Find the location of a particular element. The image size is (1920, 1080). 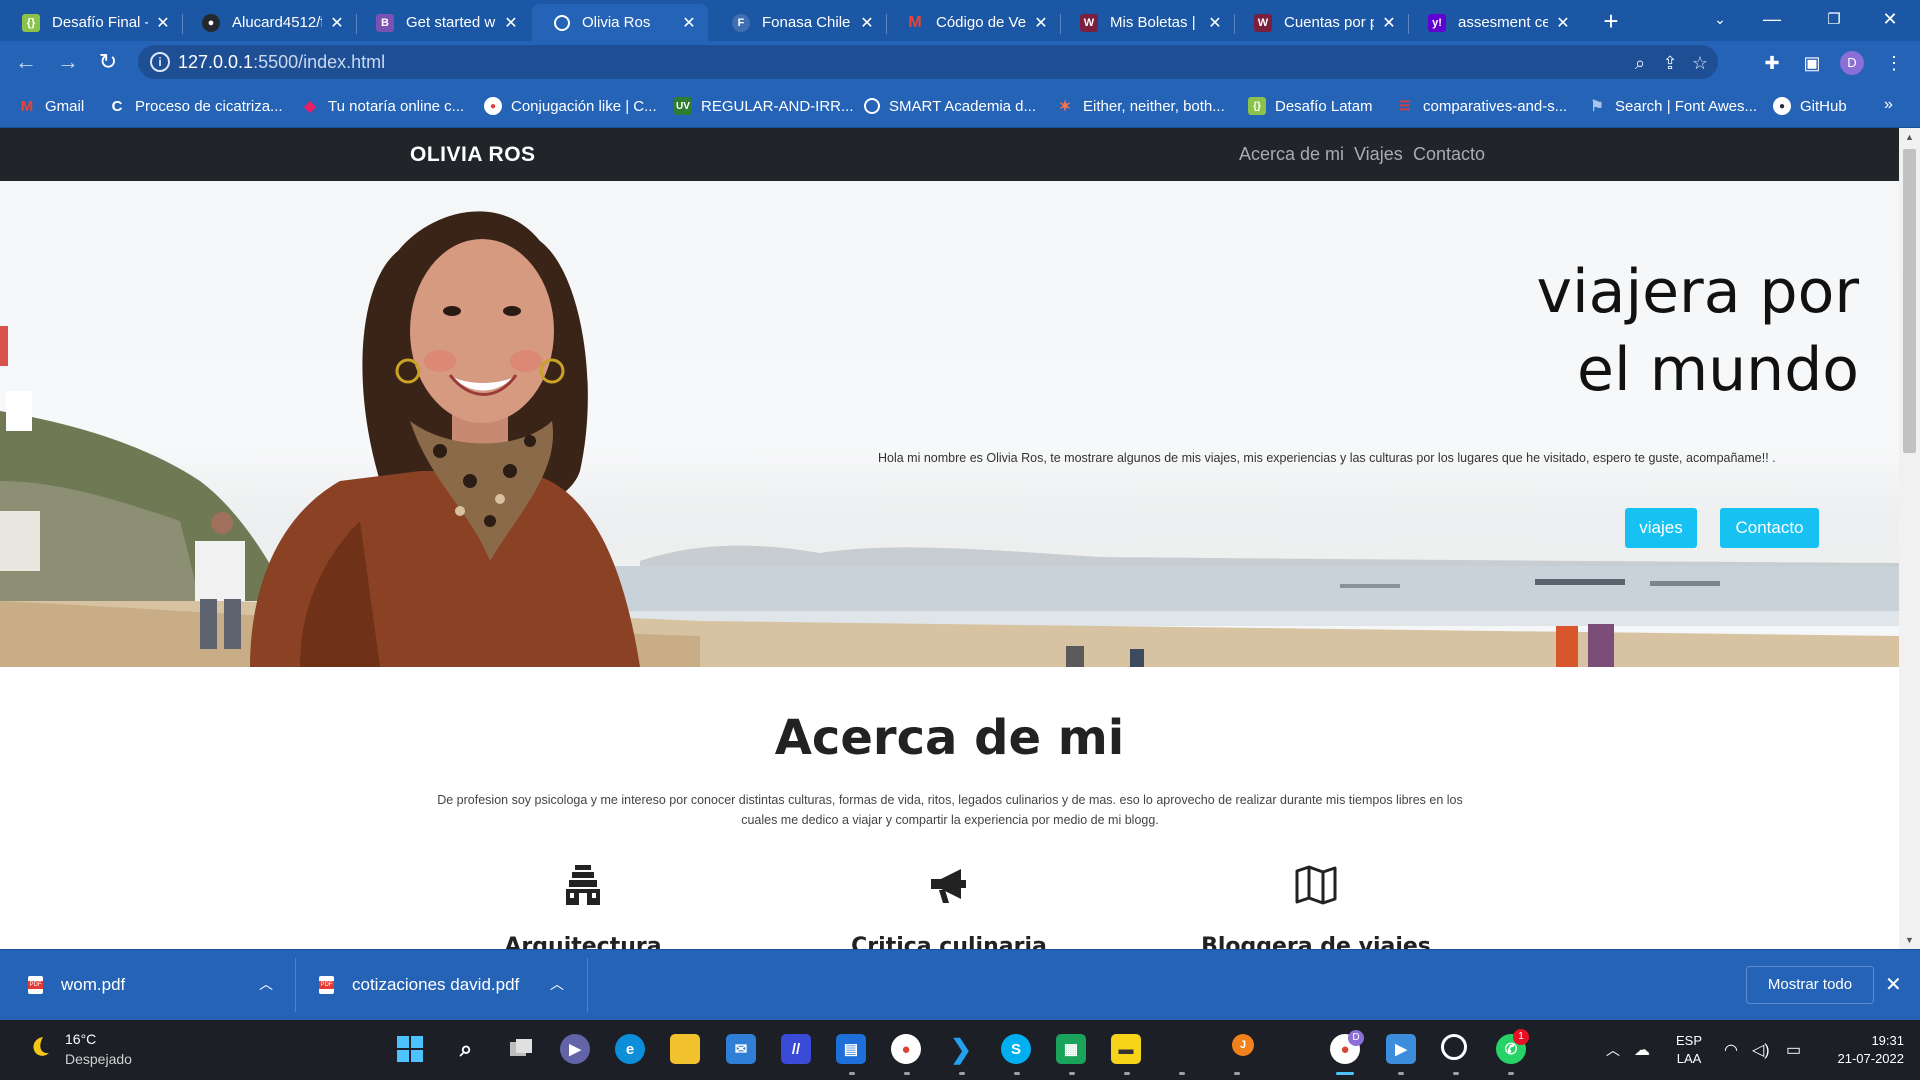

reload-button: ↻ is located at coordinates (108, 63).